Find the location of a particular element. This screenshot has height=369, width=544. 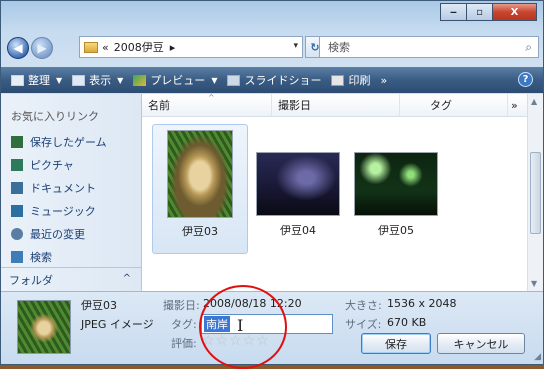

tag-label: タグ: is located at coordinates (184, 324).